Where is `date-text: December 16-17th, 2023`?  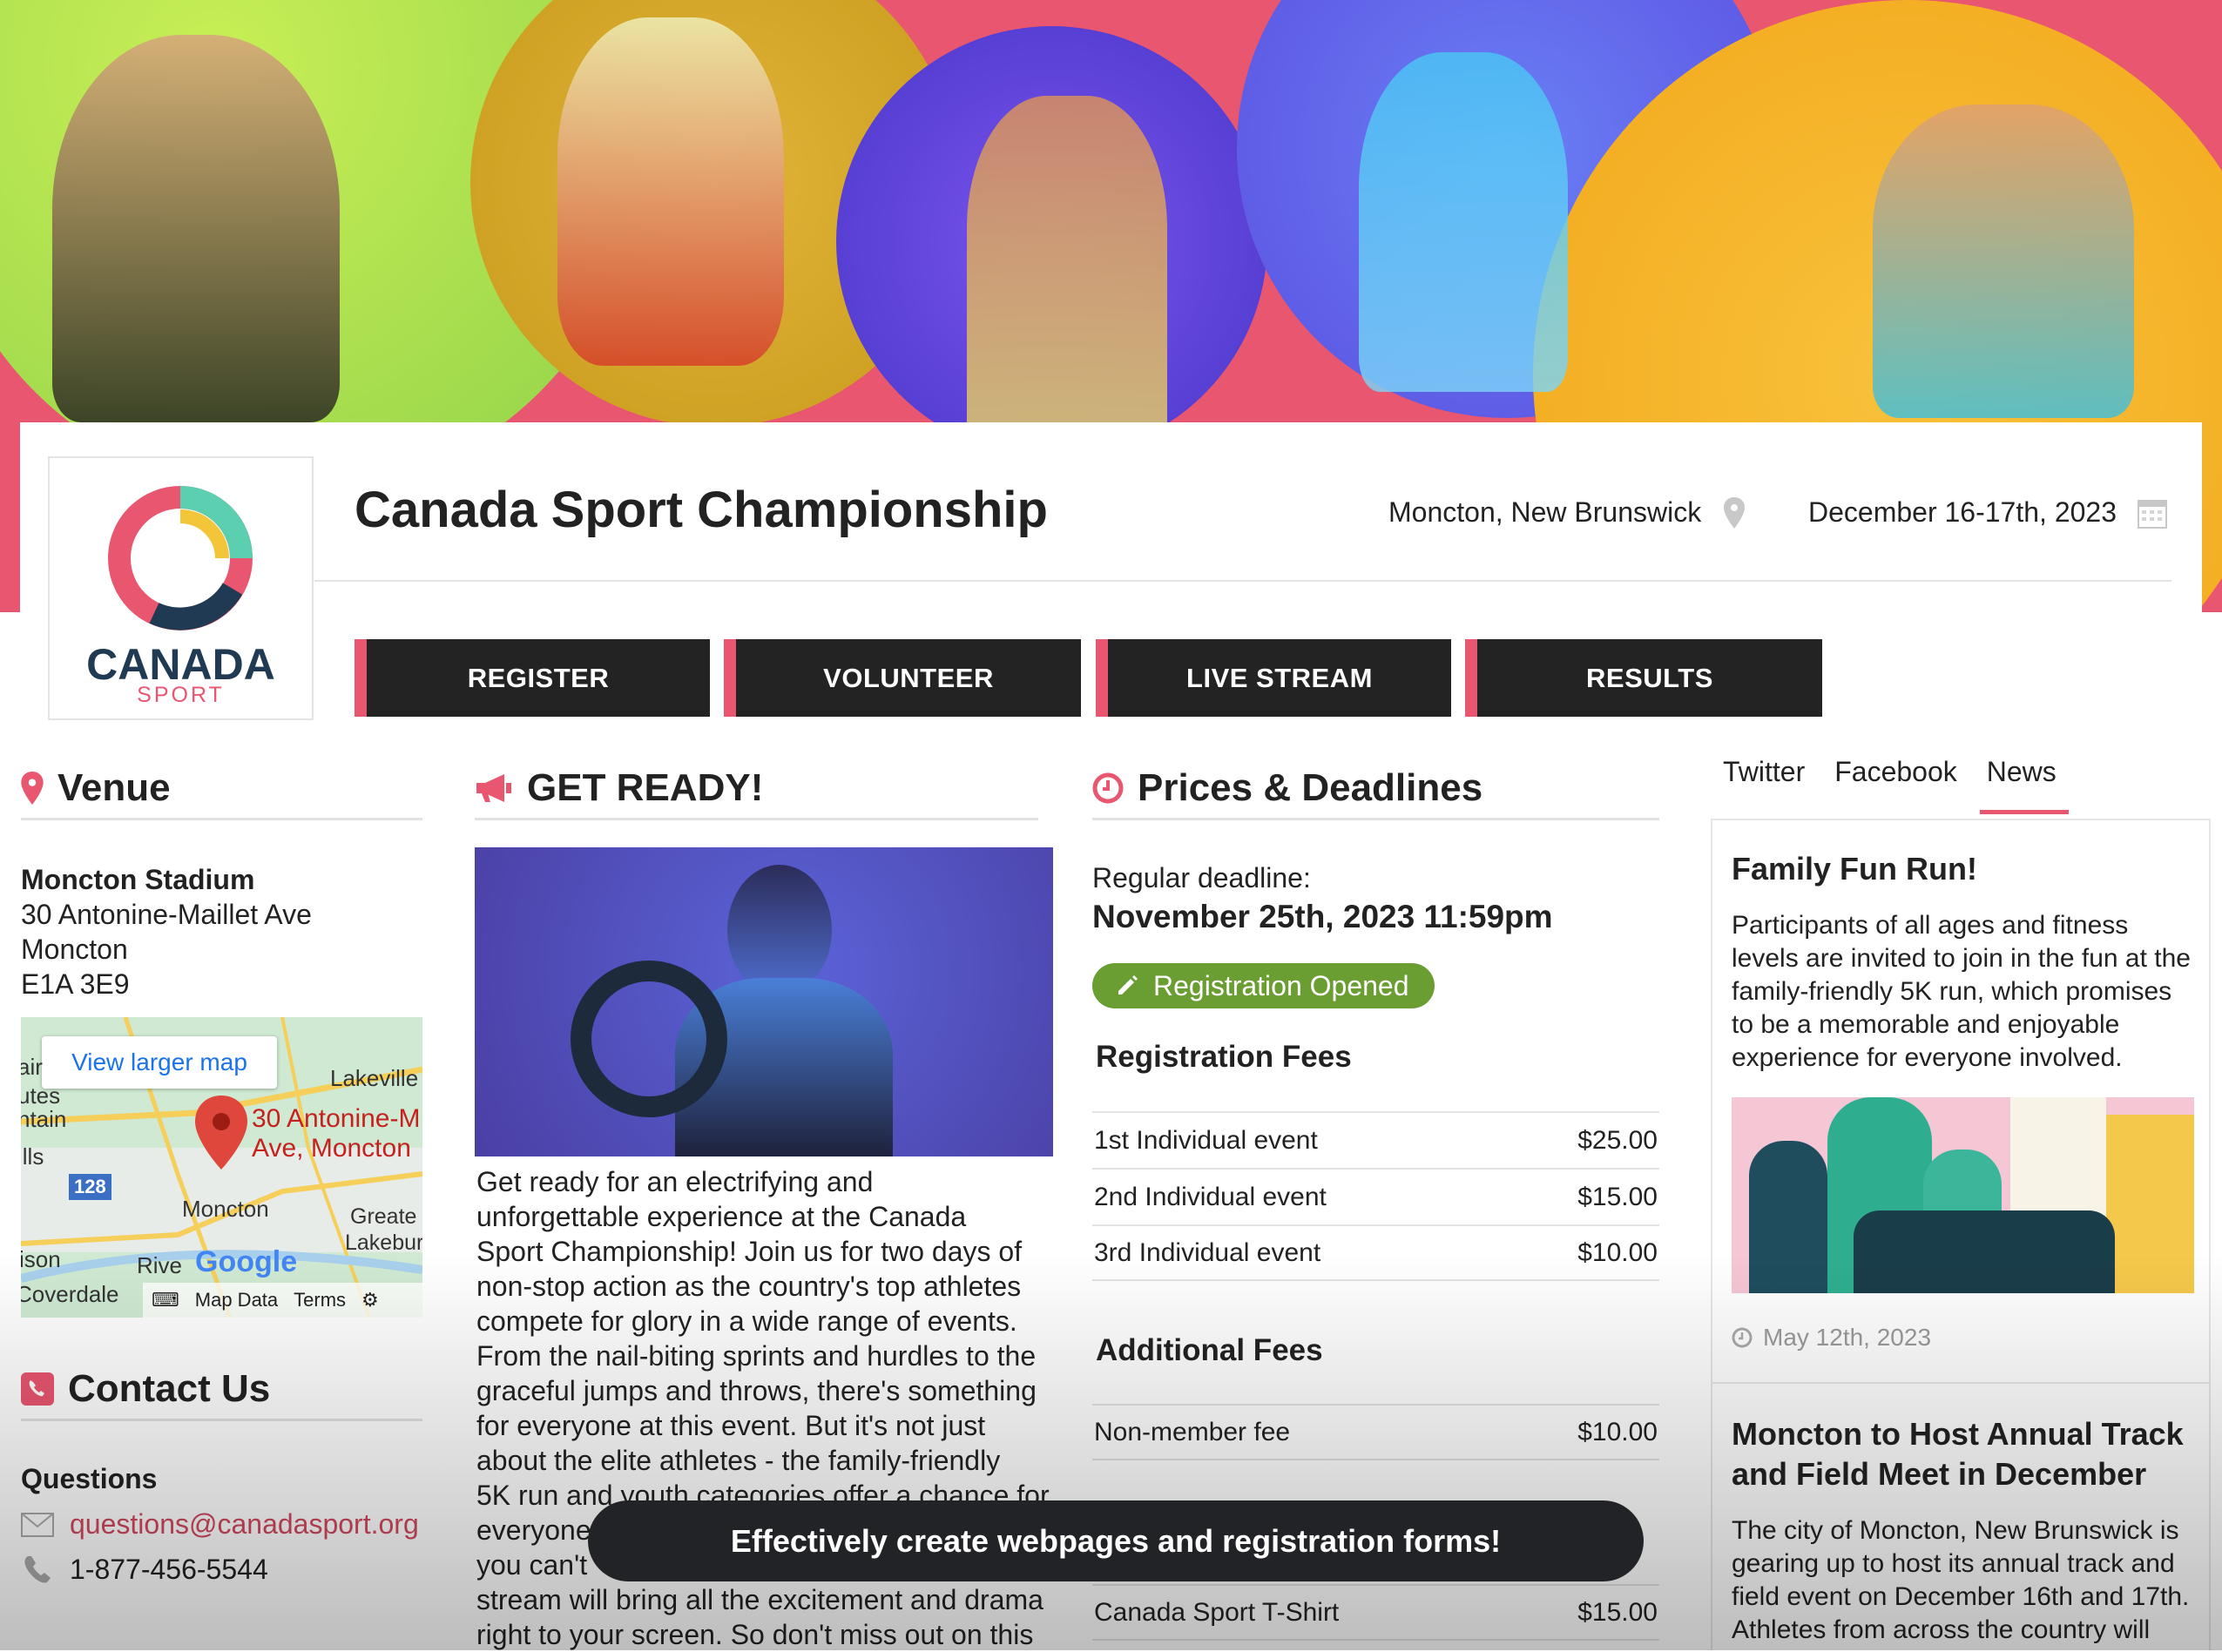 date-text: December 16-17th, 2023 is located at coordinates (1962, 512).